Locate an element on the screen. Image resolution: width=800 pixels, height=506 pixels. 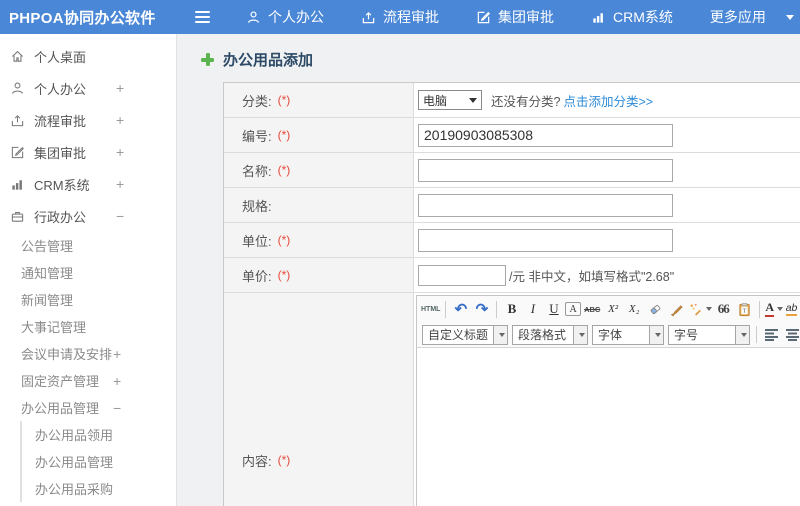
field-label: 名称: (*) is located at coordinates (319, 170).